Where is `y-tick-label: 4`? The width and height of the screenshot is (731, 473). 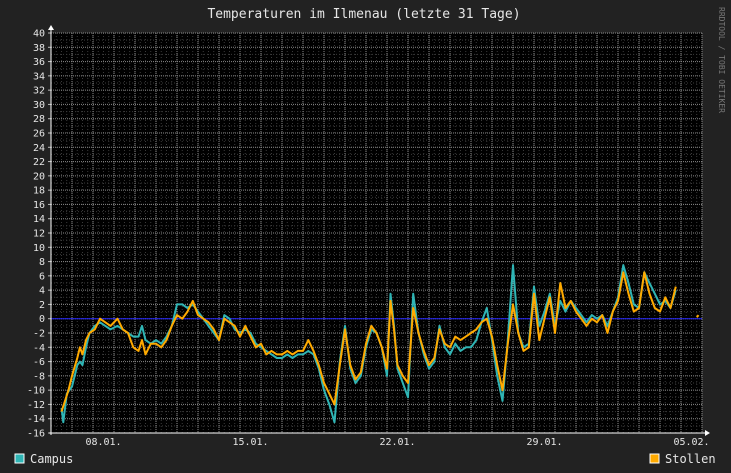
y-tick-label: 4 is located at coordinates (42, 291).